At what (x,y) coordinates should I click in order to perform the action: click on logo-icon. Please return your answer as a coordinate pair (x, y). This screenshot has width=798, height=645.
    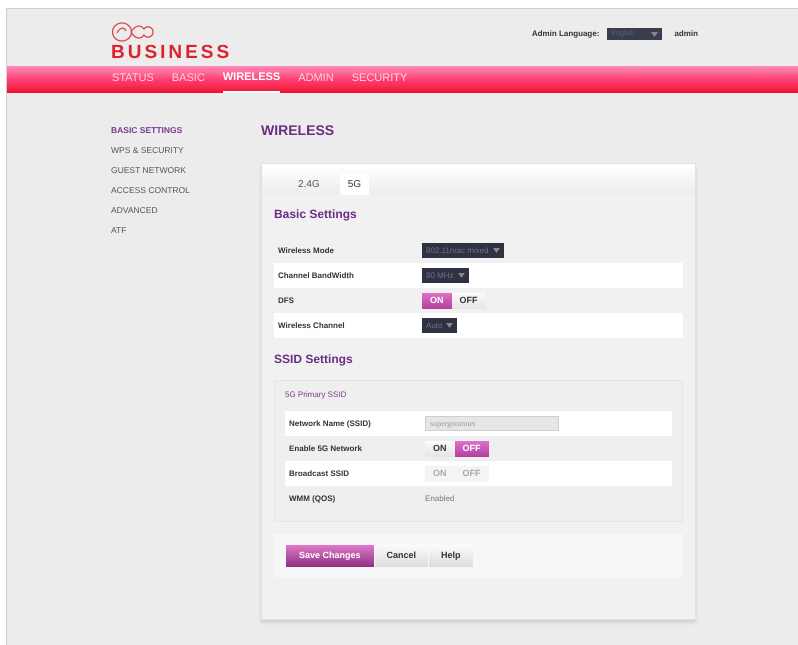
    Looking at the image, I should click on (133, 32).